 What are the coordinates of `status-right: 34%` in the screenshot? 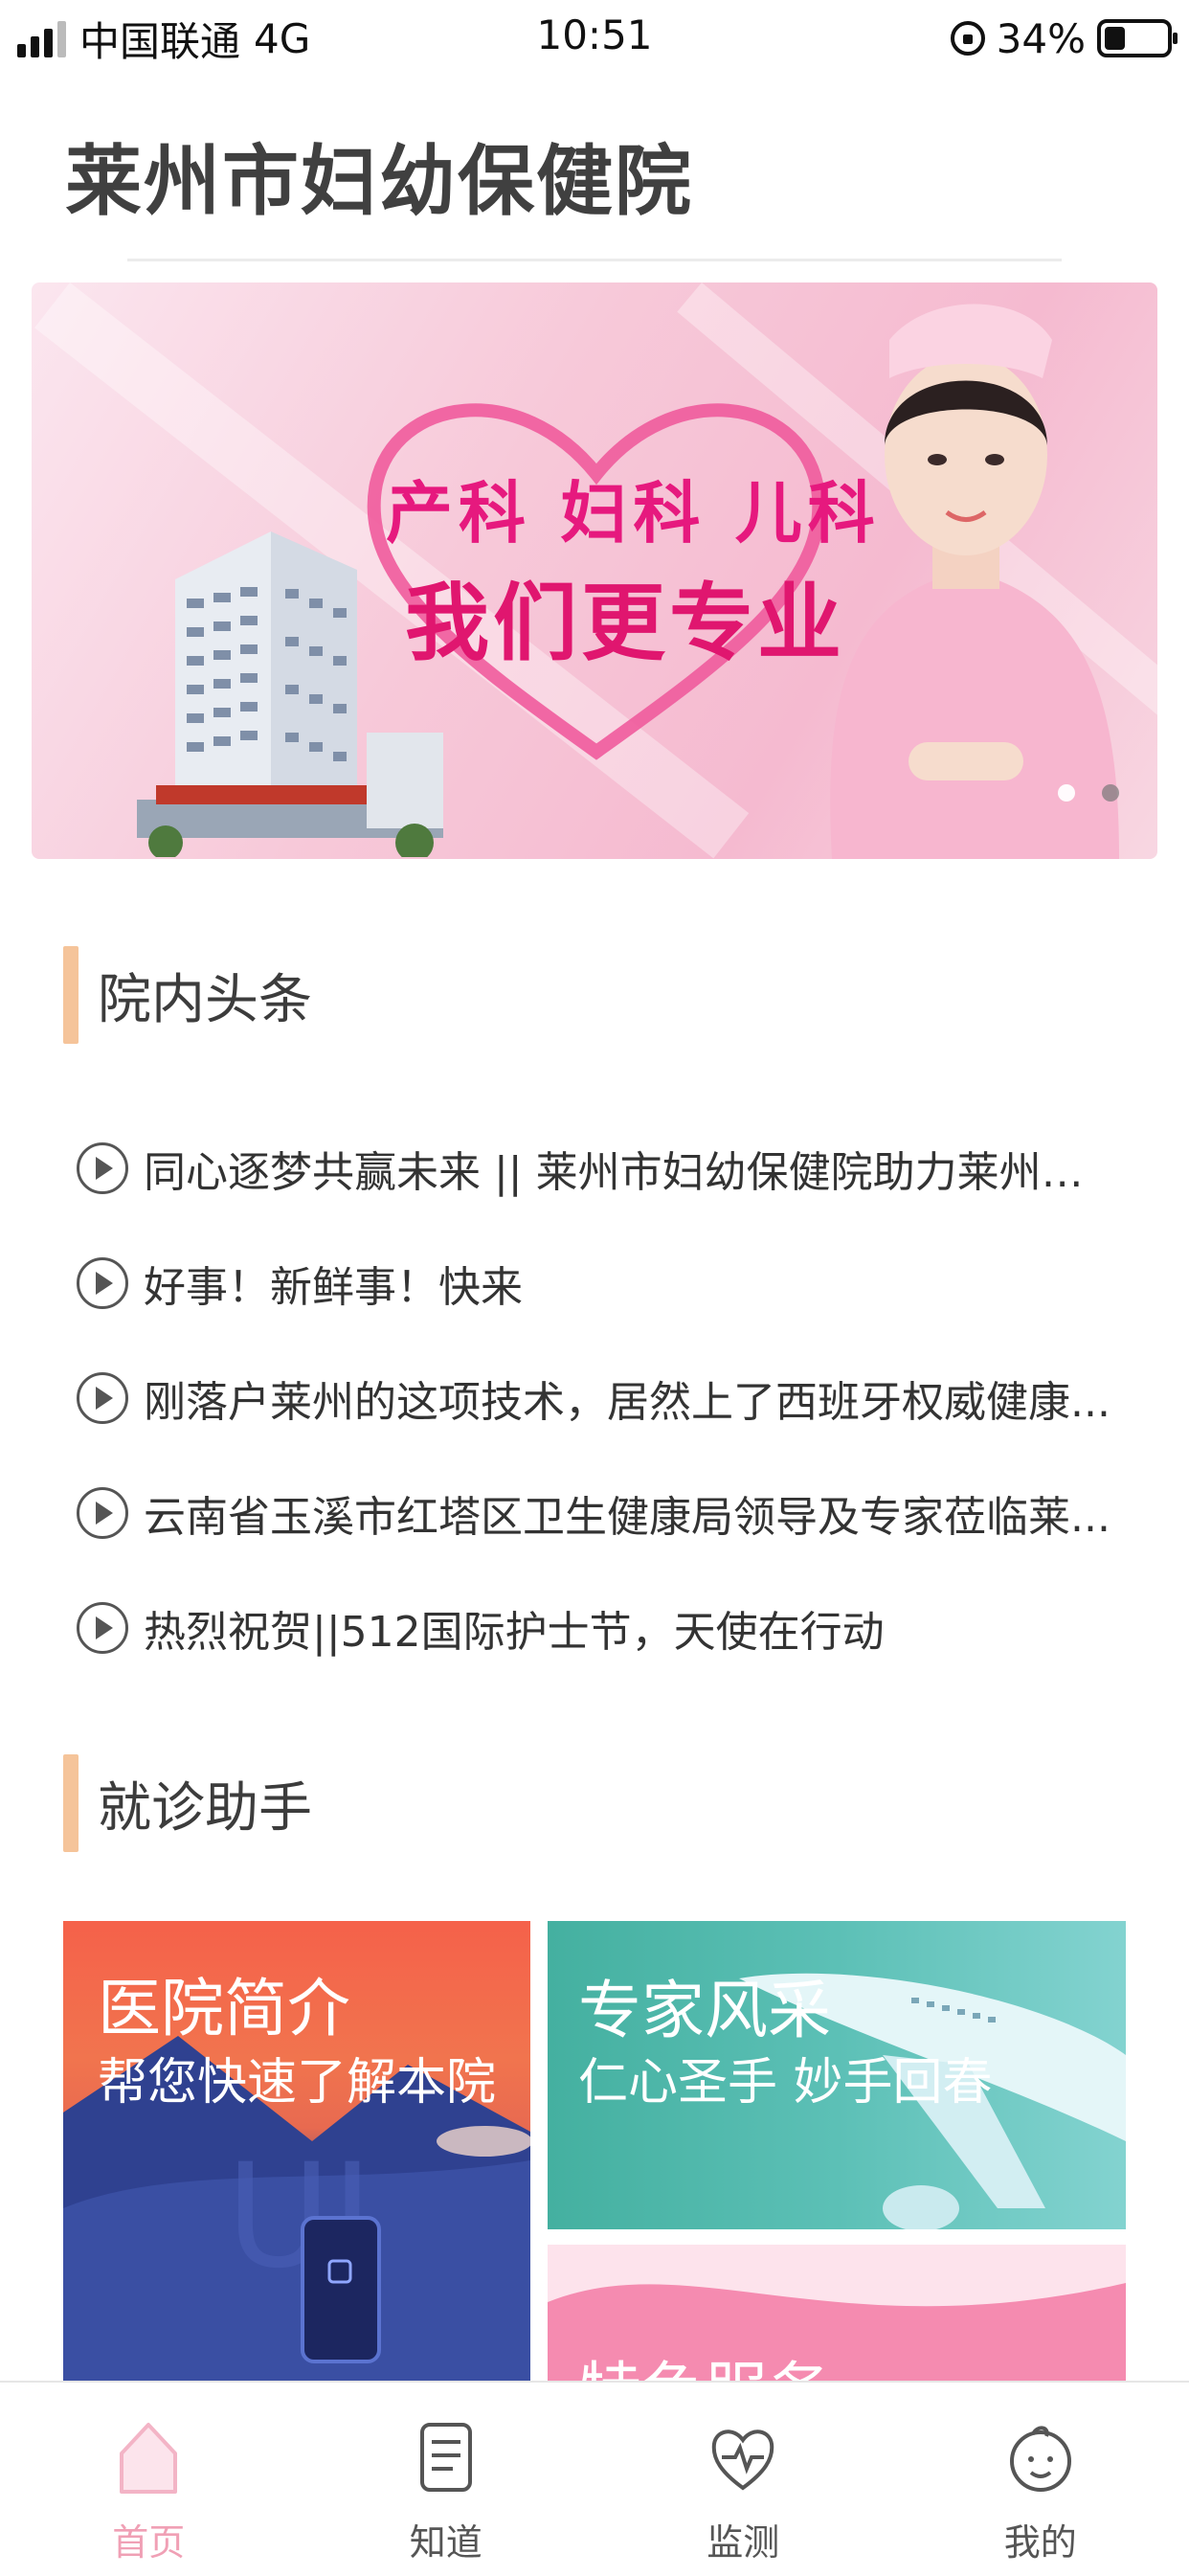 It's located at (1061, 38).